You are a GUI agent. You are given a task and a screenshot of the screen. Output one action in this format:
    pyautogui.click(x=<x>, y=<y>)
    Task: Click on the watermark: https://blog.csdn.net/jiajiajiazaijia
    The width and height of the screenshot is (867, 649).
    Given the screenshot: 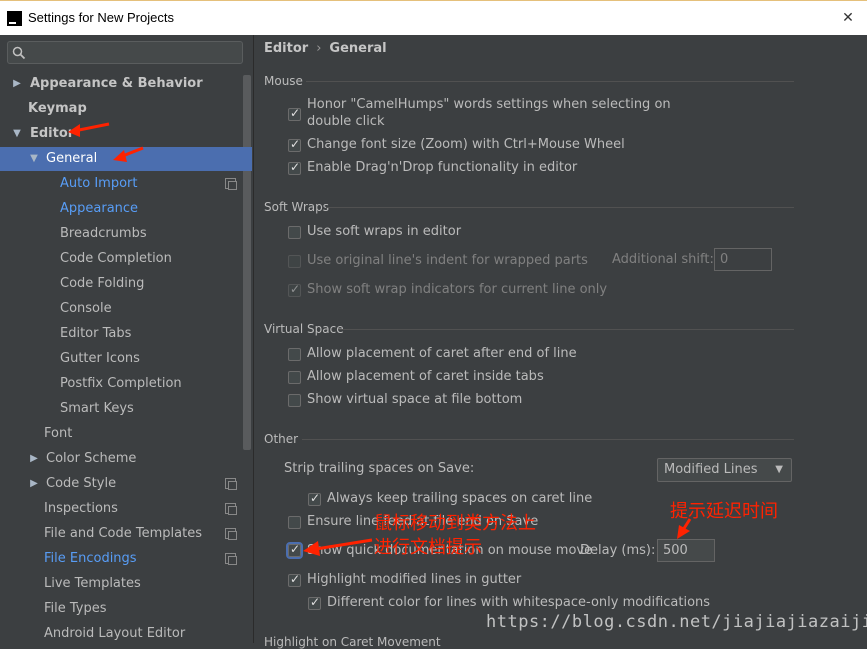 What is the action you would take?
    pyautogui.click(x=676, y=622)
    